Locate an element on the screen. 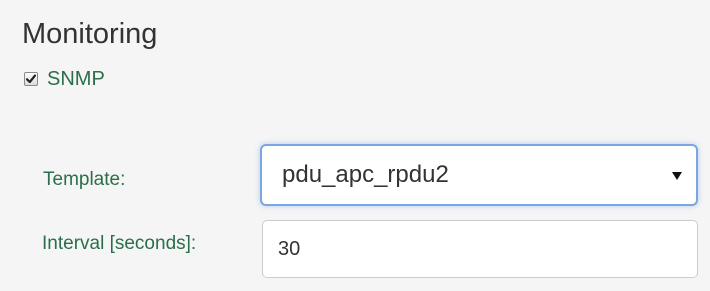 The height and width of the screenshot is (291, 710). snmp-checkbox is located at coordinates (31, 79).